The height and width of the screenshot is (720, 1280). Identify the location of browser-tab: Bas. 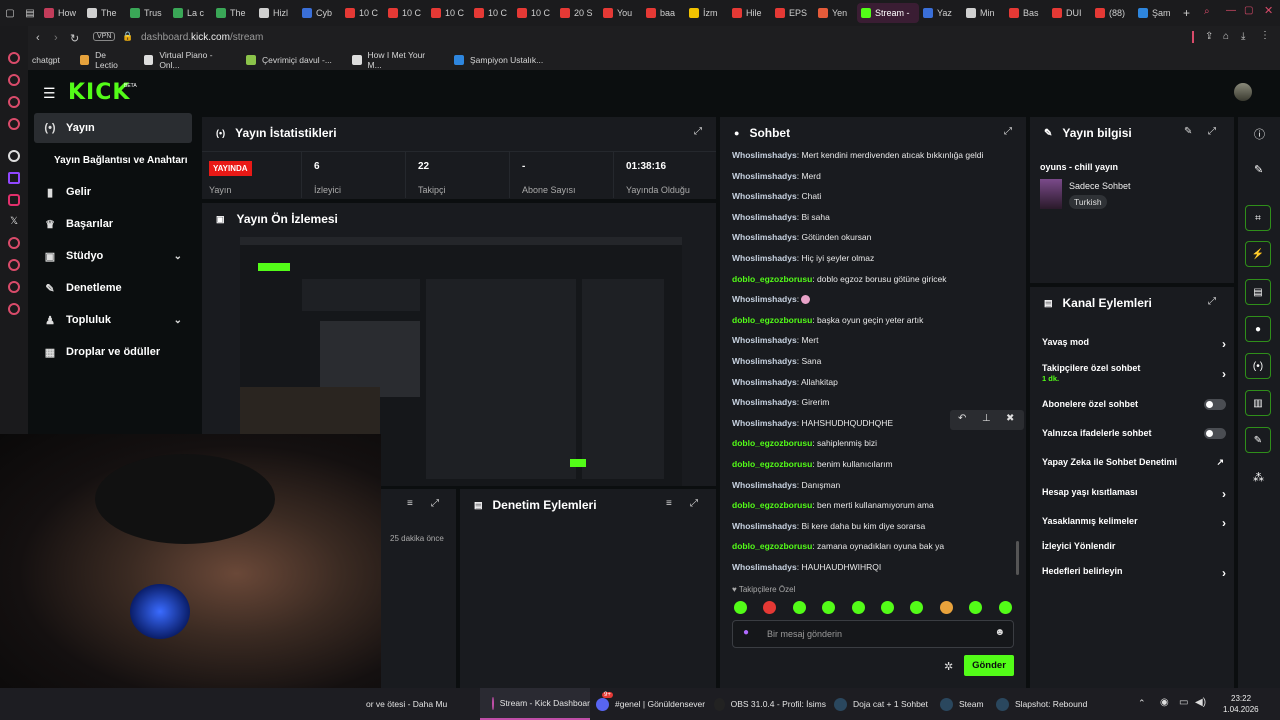
(1026, 13).